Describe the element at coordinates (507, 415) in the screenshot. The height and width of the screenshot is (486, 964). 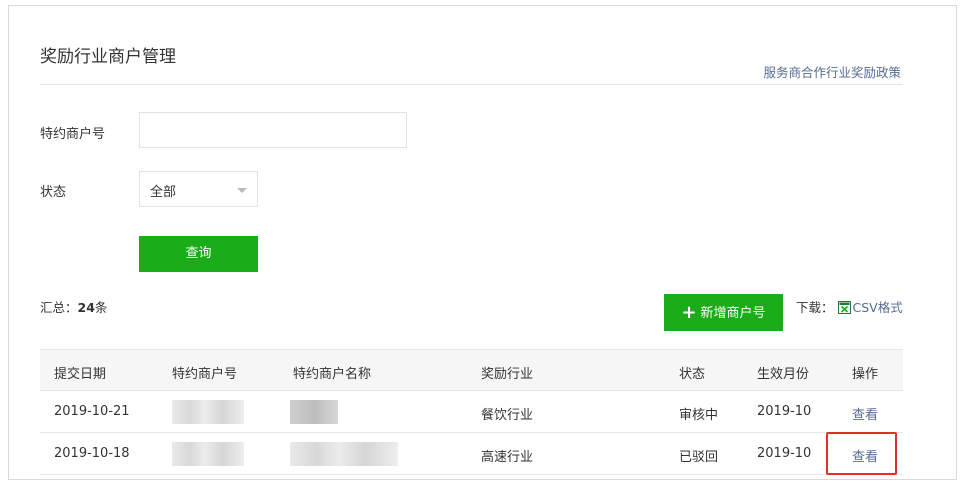
I see `row-reward-industry: 餐饮行业` at that location.